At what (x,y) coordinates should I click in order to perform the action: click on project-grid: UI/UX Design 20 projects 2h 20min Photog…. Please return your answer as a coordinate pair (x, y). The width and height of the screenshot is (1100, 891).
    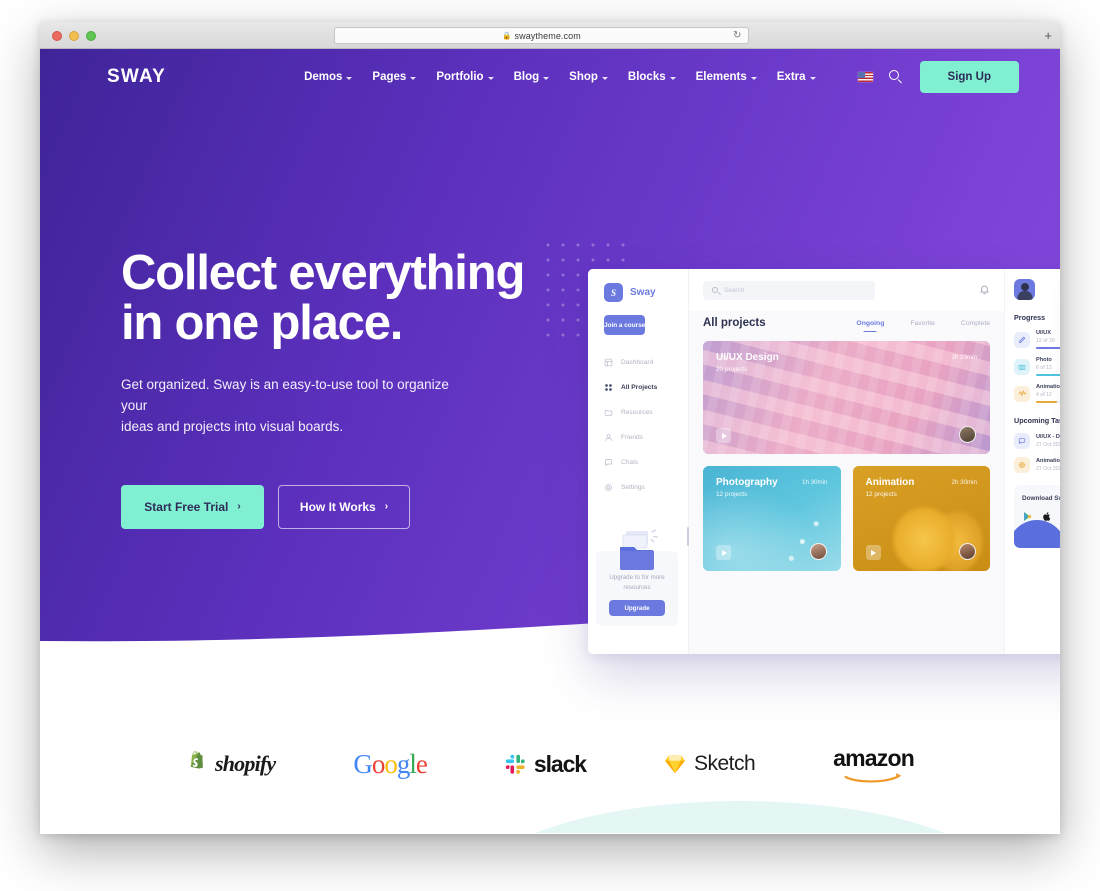
    Looking at the image, I should click on (846, 450).